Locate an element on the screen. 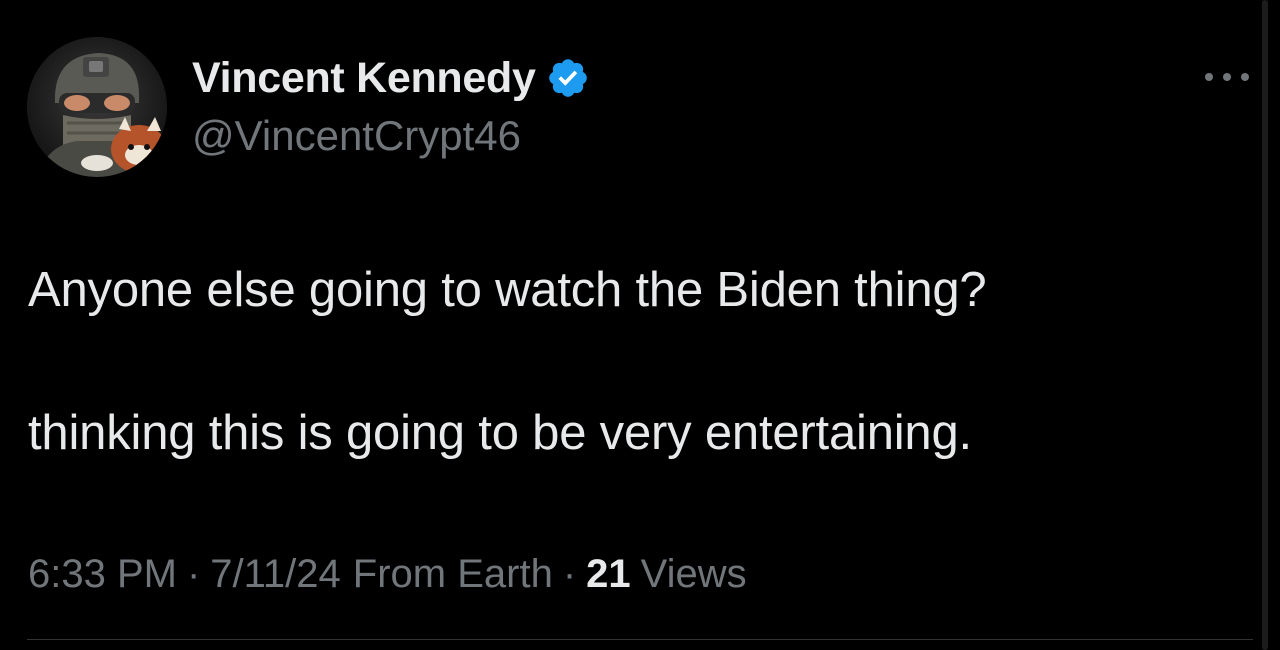 This screenshot has width=1280, height=650. author-handle: @VincentCrypt46 is located at coordinates (356, 136).